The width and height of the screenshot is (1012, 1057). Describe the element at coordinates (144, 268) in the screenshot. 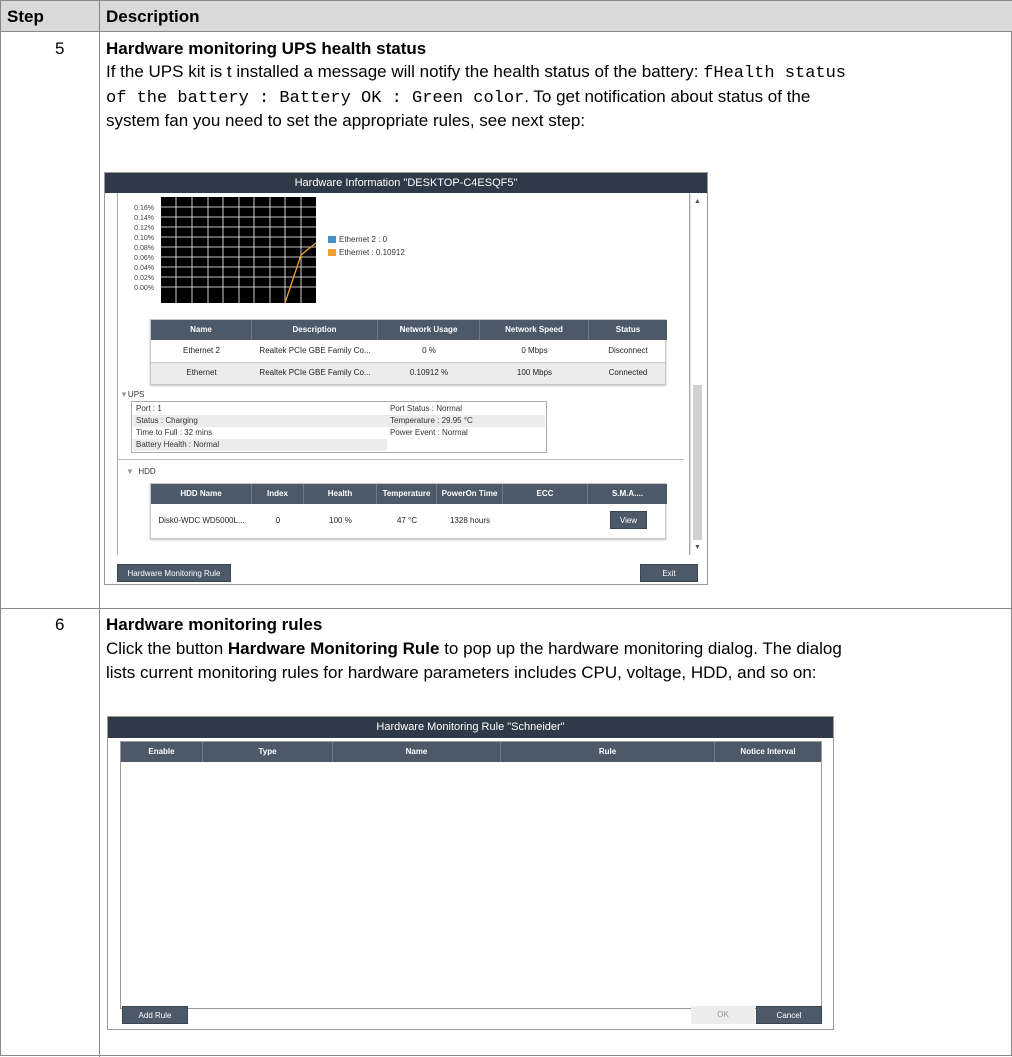

I see `y-tick: 0.04%` at that location.